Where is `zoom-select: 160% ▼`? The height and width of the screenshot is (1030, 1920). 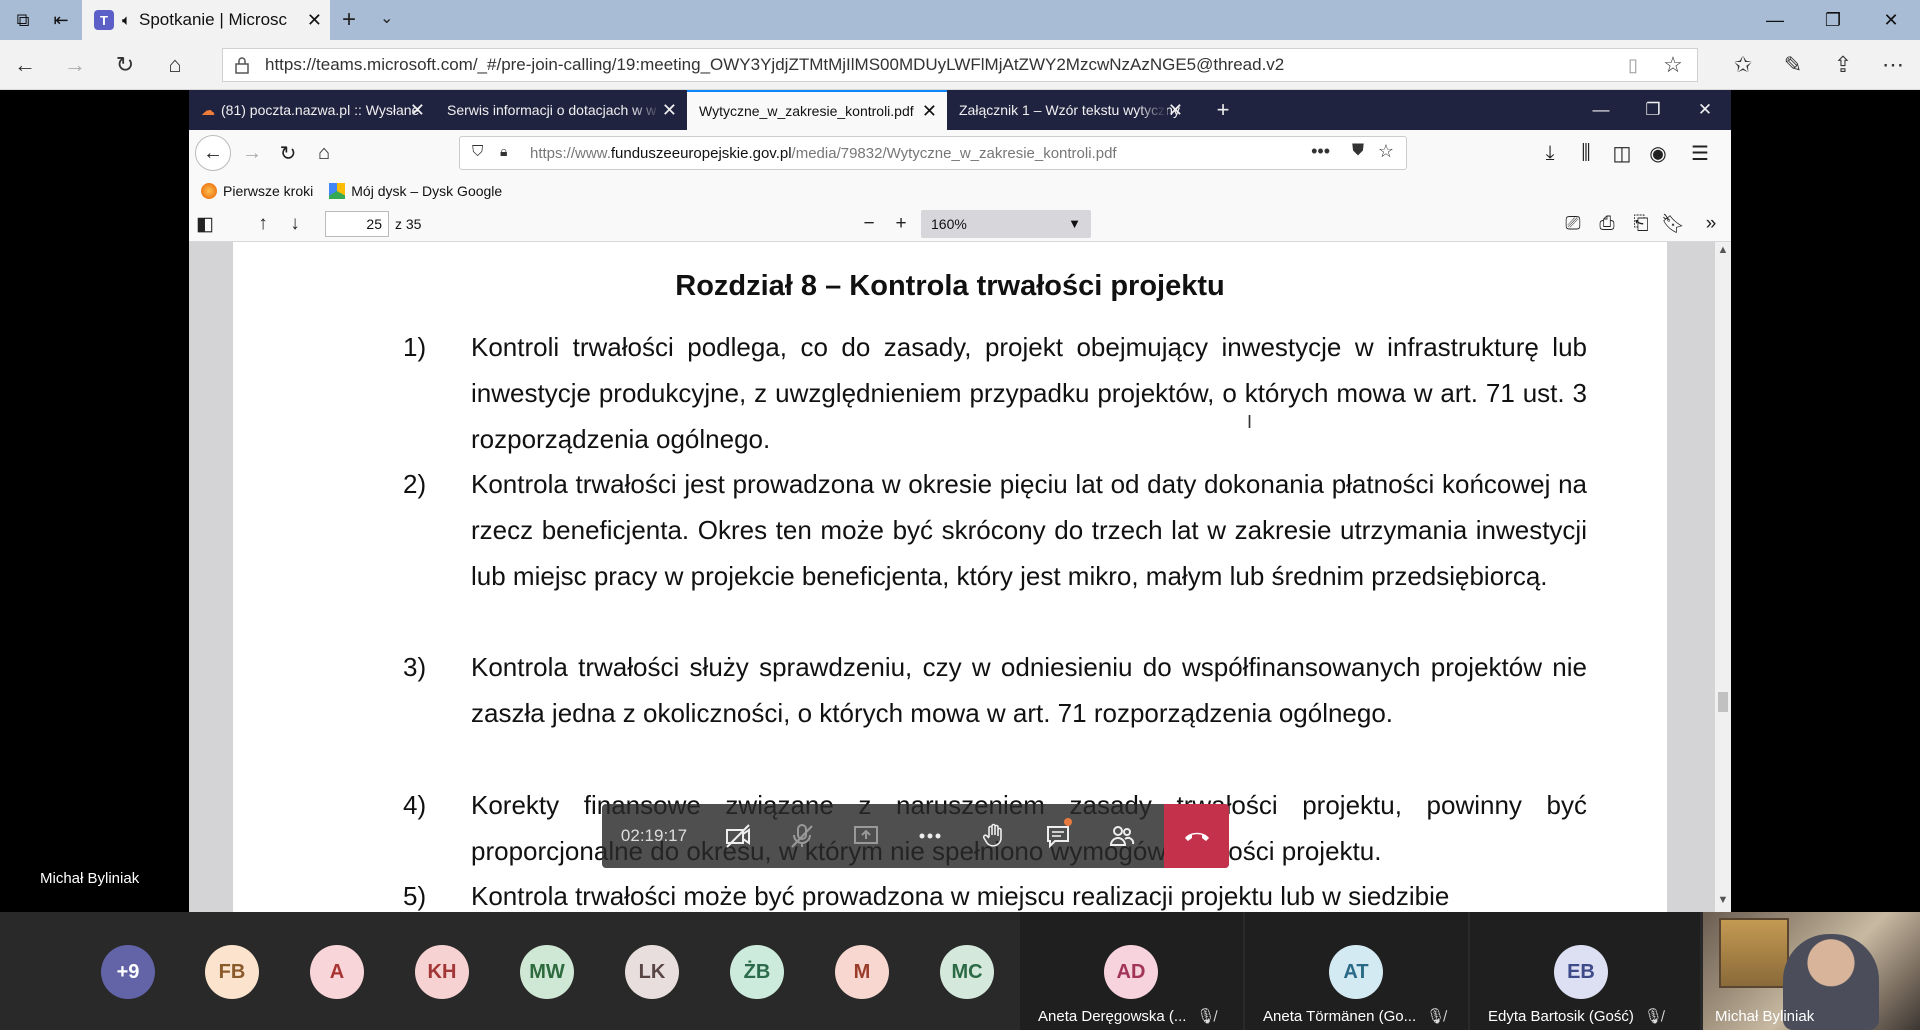
zoom-select: 160% ▼ is located at coordinates (1006, 224).